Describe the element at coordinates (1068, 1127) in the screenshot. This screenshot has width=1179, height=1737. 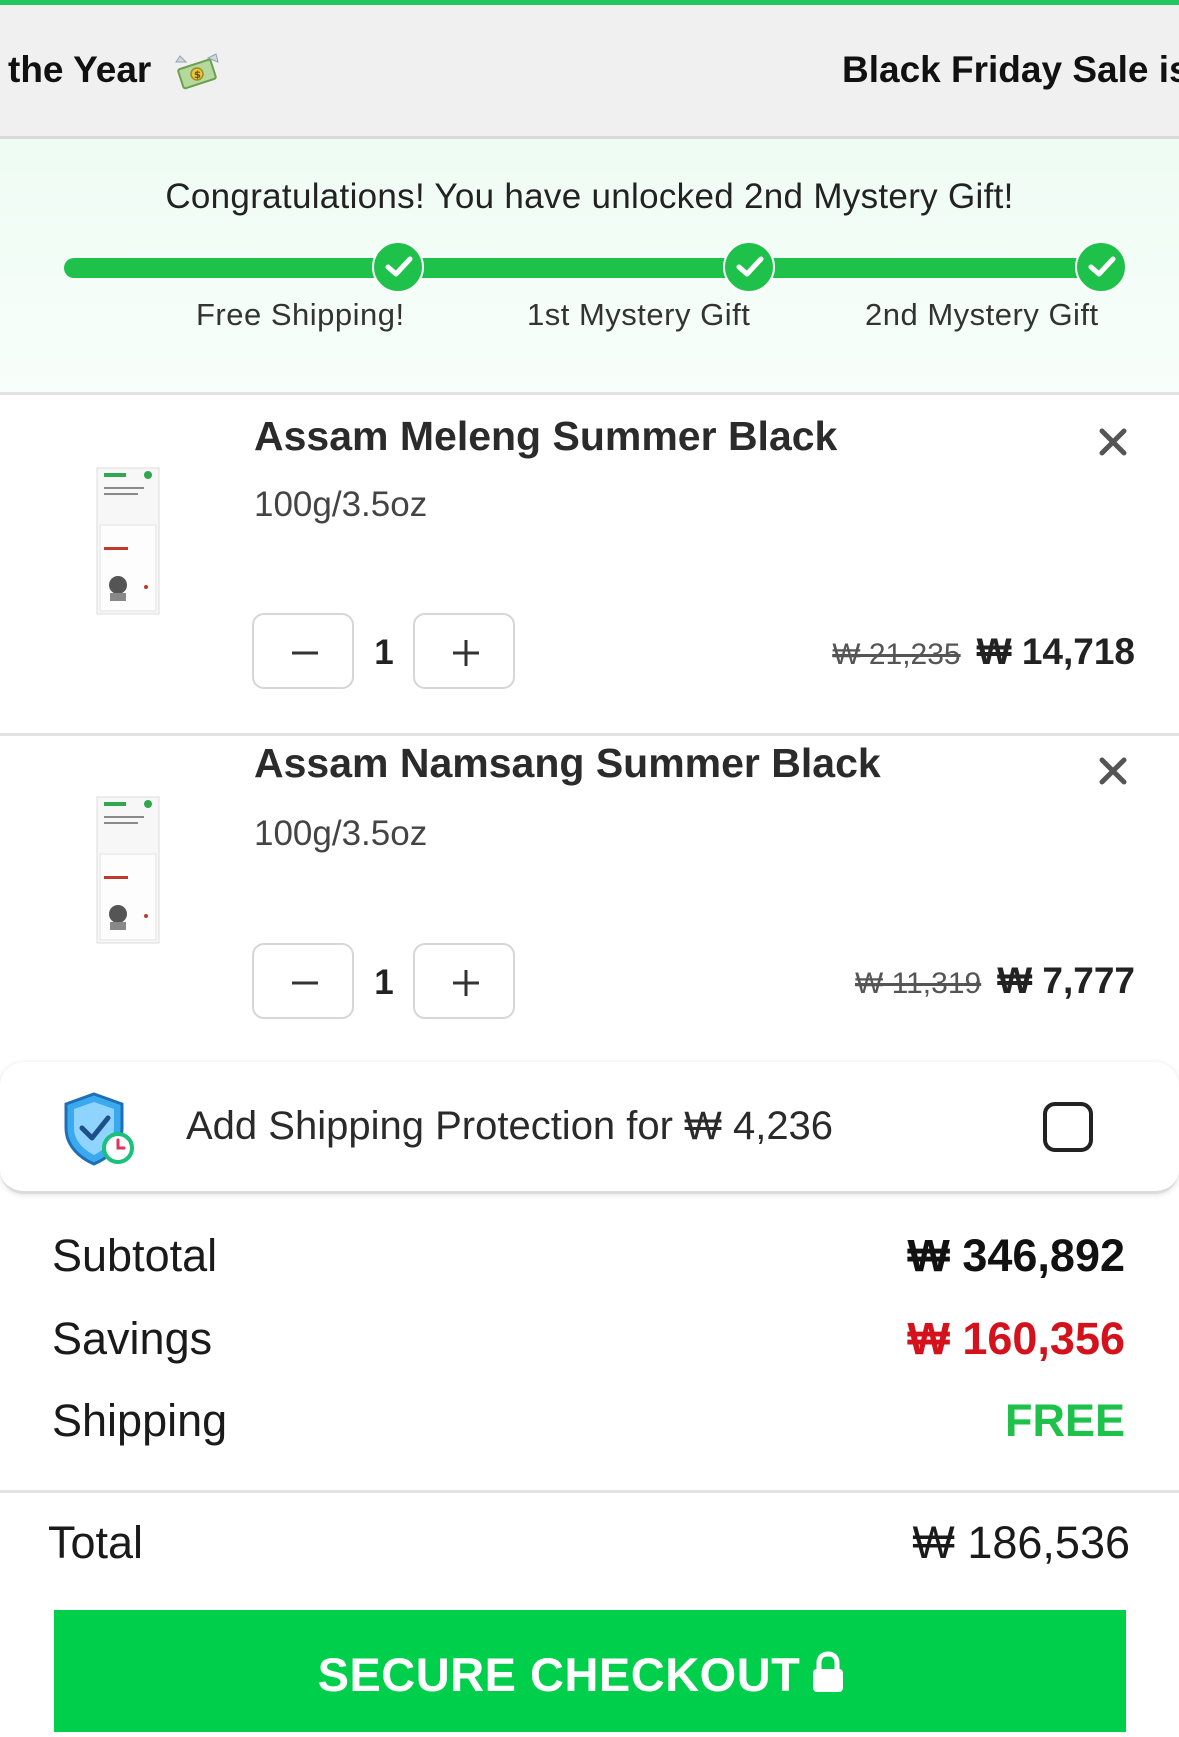
I see `shipping-protection-checkbox` at that location.